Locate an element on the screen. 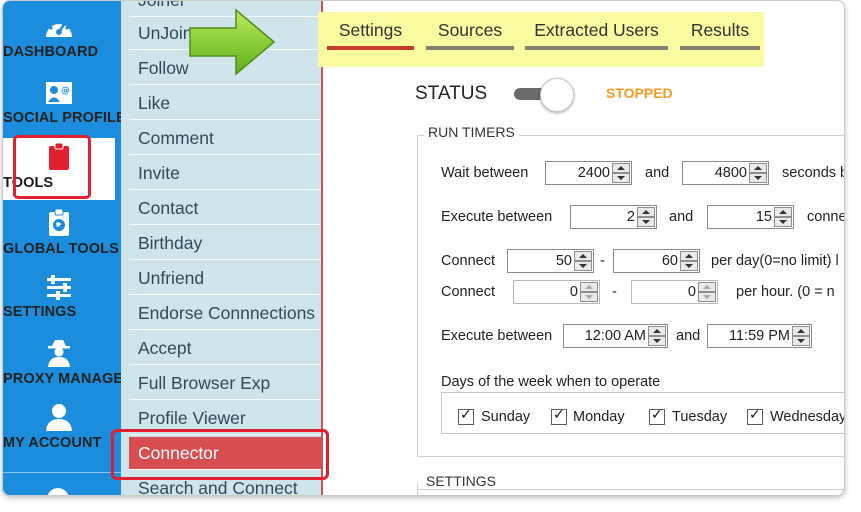  execute-max-input: 15 is located at coordinates (750, 217).